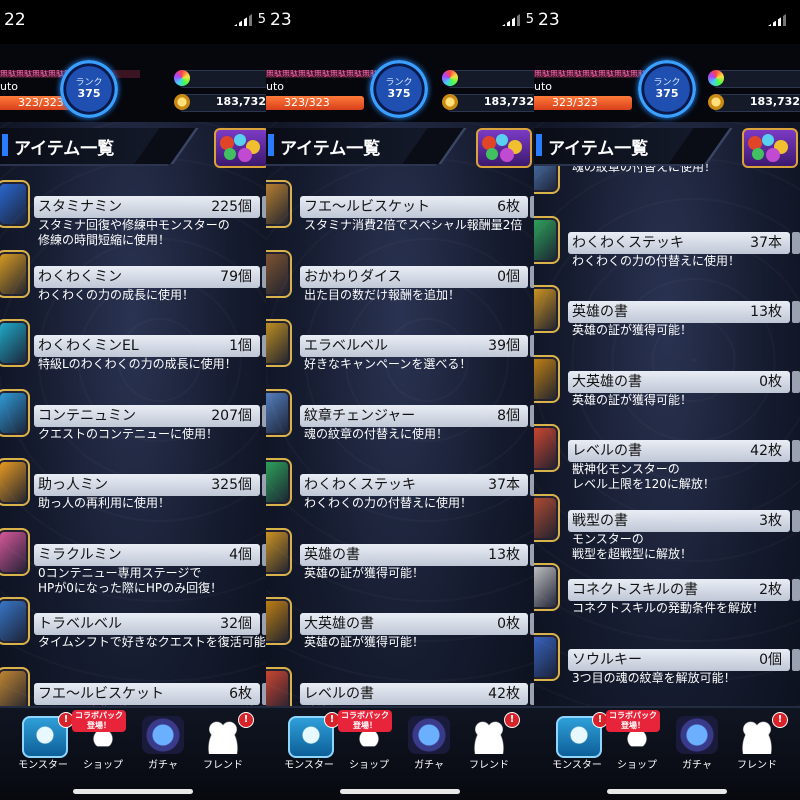  What do you see at coordinates (279, 204) in the screenshot?
I see `biscuit-icon` at bounding box center [279, 204].